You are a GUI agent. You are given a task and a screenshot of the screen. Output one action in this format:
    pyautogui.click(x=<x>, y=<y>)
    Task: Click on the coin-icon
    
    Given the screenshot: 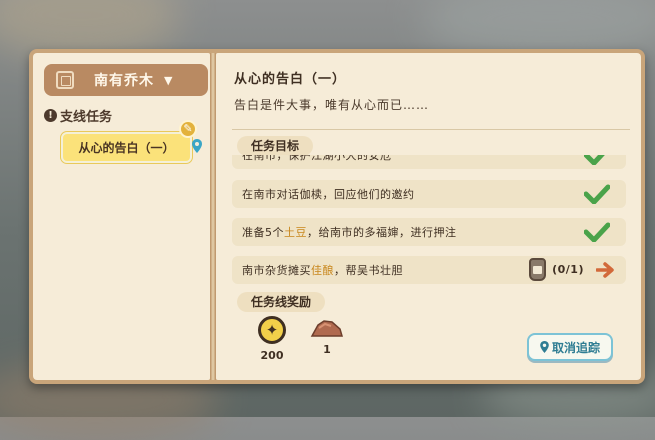 What is the action you would take?
    pyautogui.click(x=272, y=330)
    